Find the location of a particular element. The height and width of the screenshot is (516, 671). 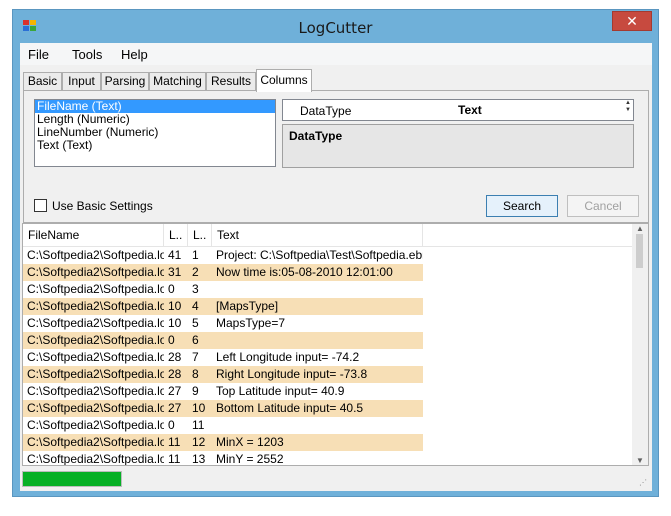

header-filename: FileName is located at coordinates (93, 235).